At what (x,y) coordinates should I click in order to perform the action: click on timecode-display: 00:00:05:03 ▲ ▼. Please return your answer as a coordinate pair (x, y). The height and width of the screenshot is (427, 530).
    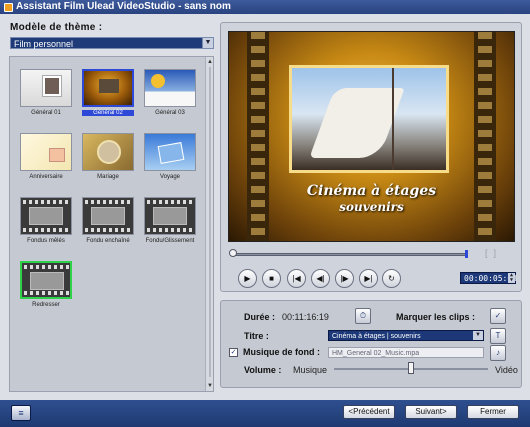
    Looking at the image, I should click on (488, 278).